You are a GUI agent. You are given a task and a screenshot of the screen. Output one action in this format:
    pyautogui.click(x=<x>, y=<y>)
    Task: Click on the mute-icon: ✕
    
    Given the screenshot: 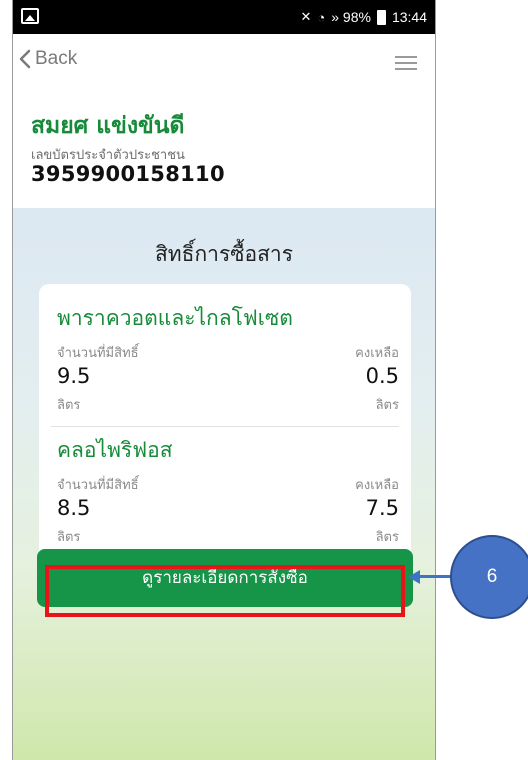 What is the action you would take?
    pyautogui.click(x=306, y=16)
    